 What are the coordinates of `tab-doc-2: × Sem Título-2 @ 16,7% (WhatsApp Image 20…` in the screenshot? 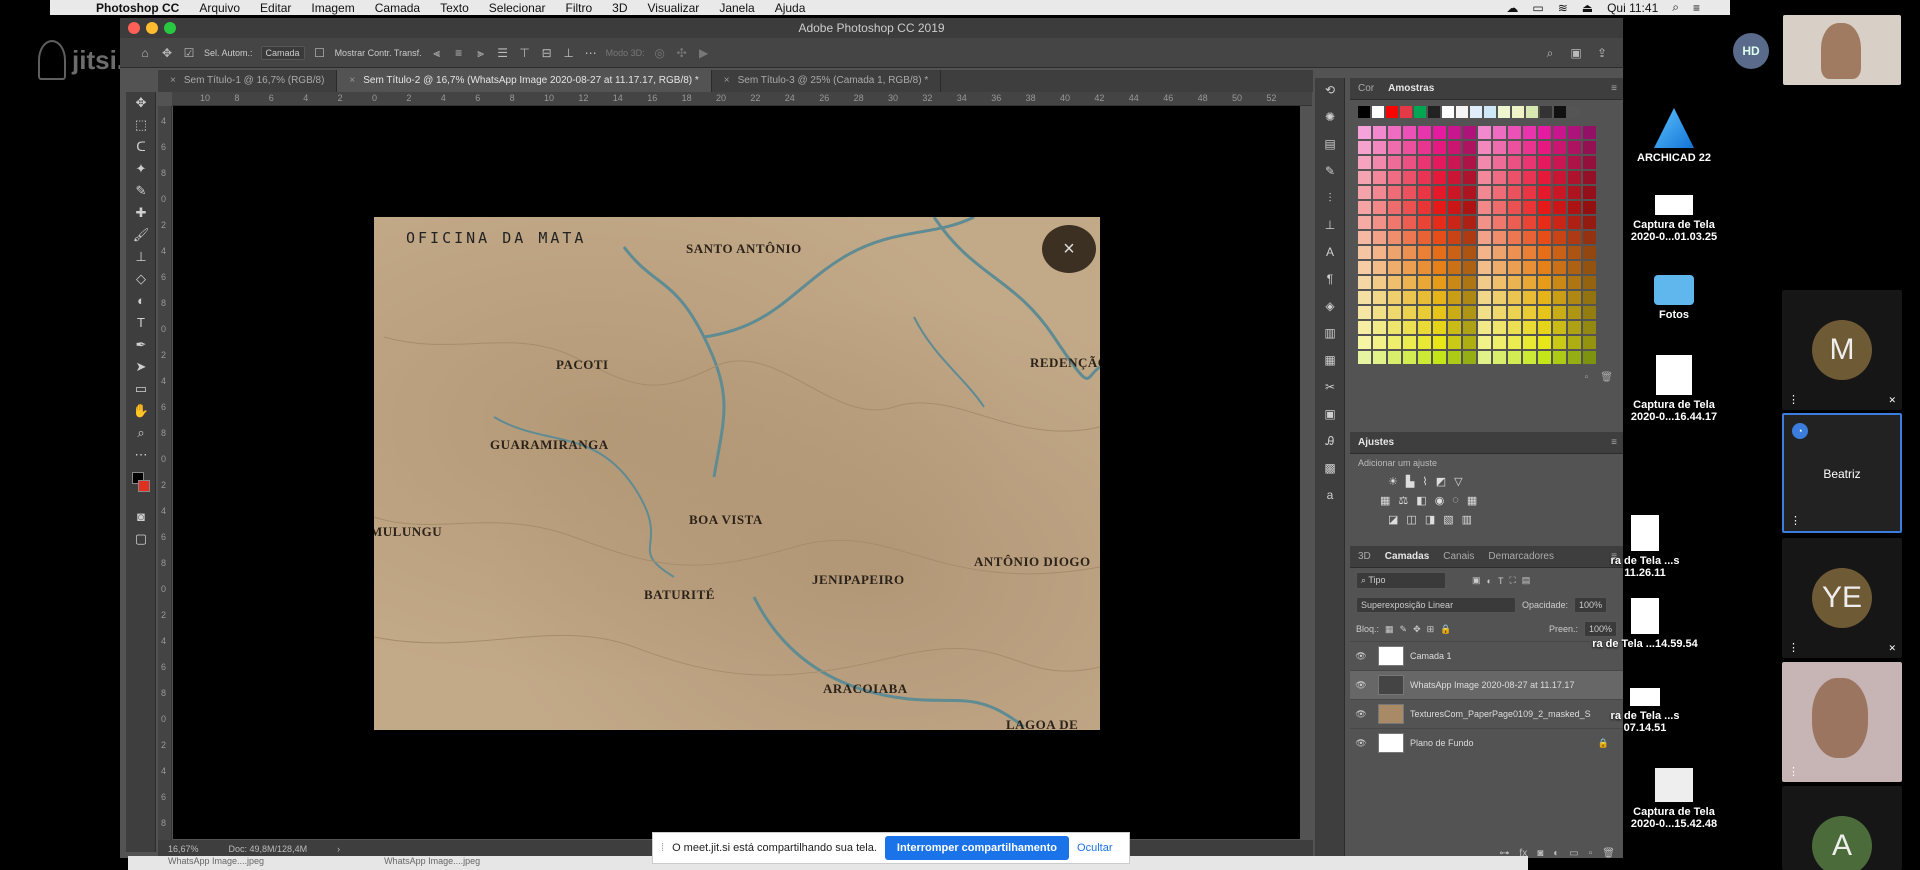 It's located at (524, 81).